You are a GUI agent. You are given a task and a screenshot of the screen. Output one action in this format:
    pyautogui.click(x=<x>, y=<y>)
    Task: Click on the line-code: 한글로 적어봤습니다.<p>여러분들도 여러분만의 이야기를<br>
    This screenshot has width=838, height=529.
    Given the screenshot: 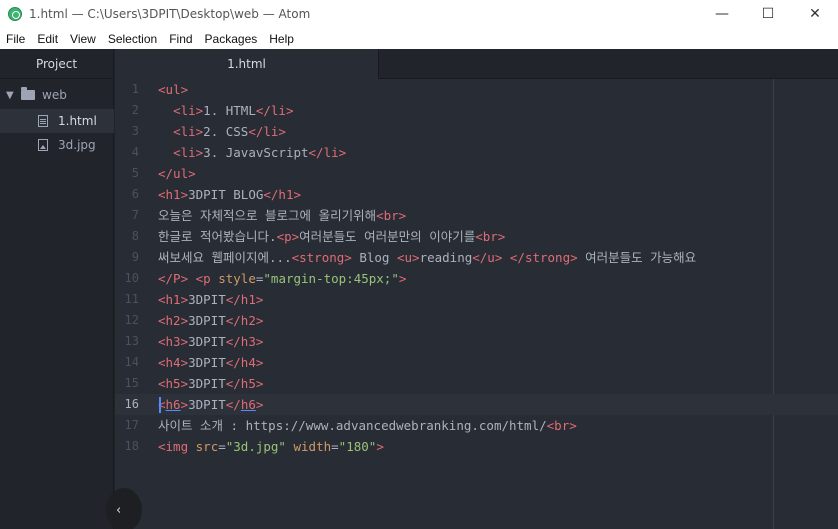 What is the action you would take?
    pyautogui.click(x=331, y=236)
    